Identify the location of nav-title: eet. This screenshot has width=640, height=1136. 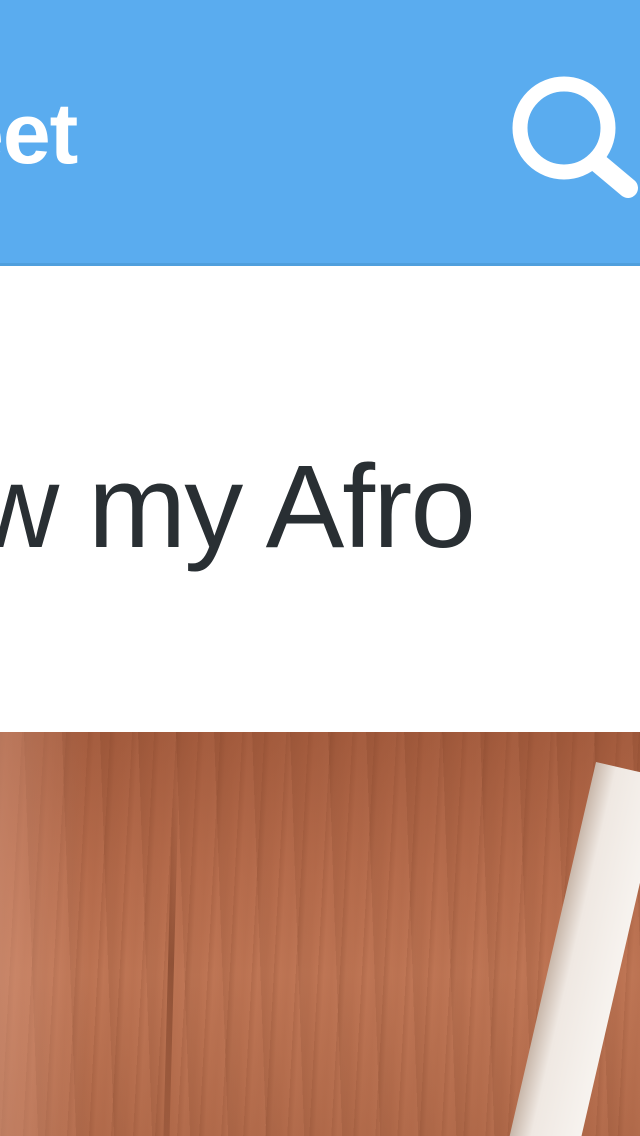
(39, 134).